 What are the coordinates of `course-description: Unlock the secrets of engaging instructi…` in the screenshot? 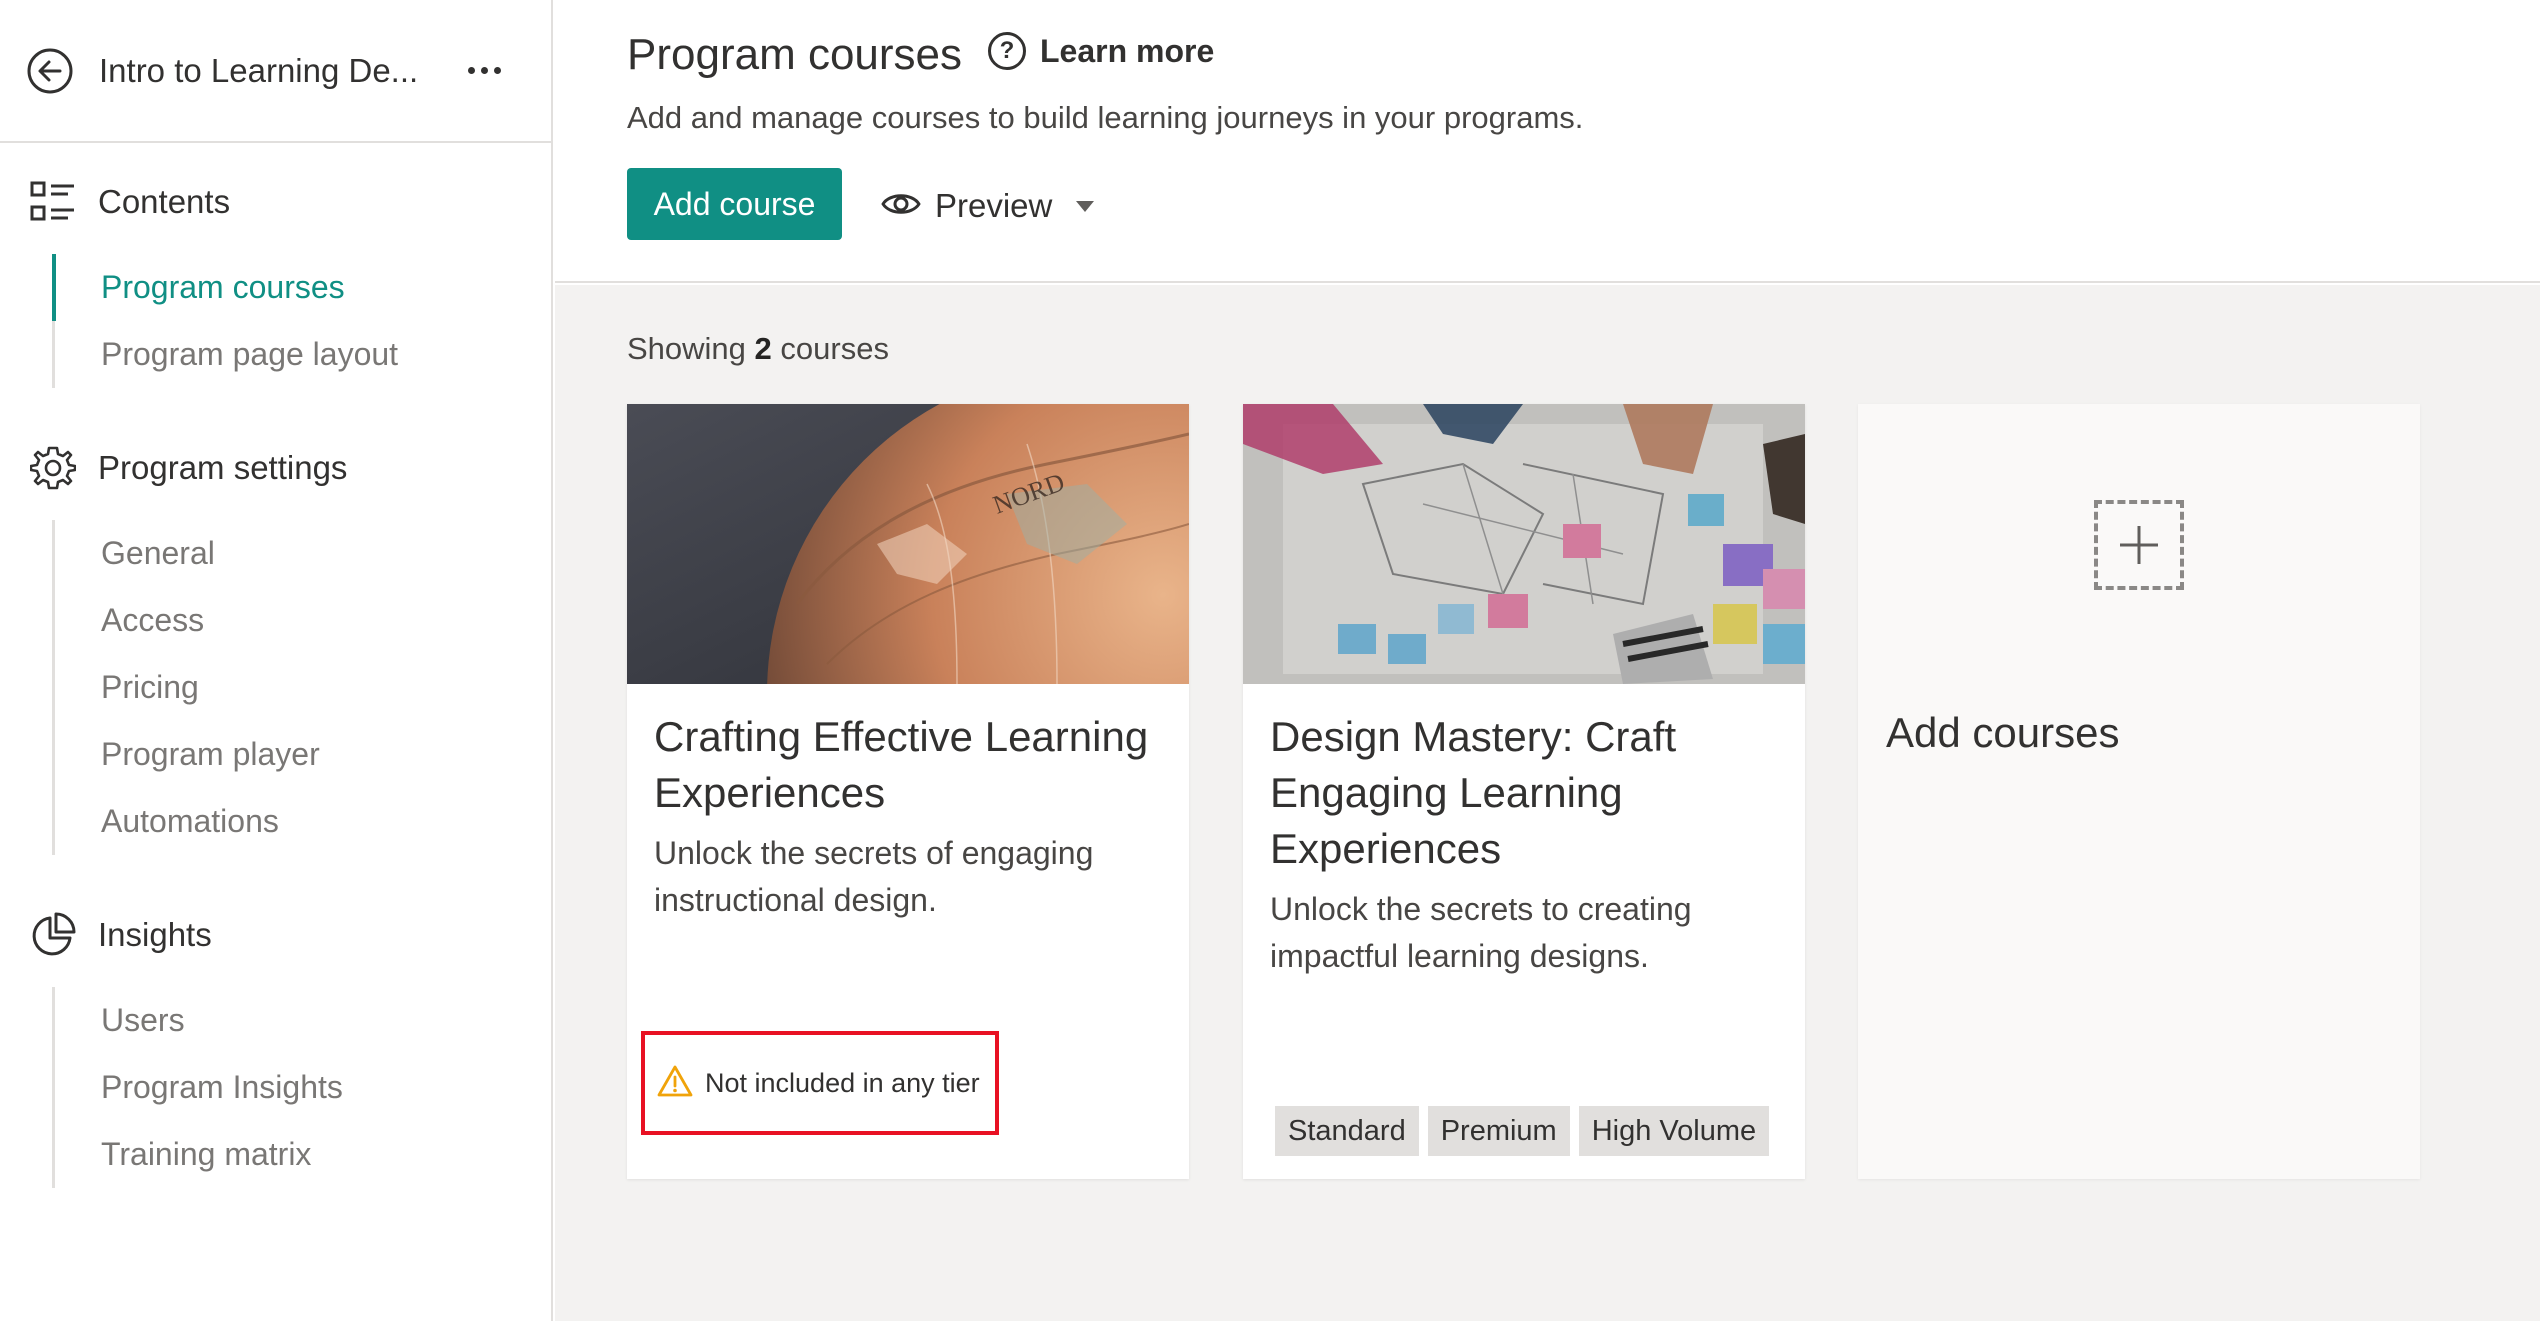 It's located at (874, 876).